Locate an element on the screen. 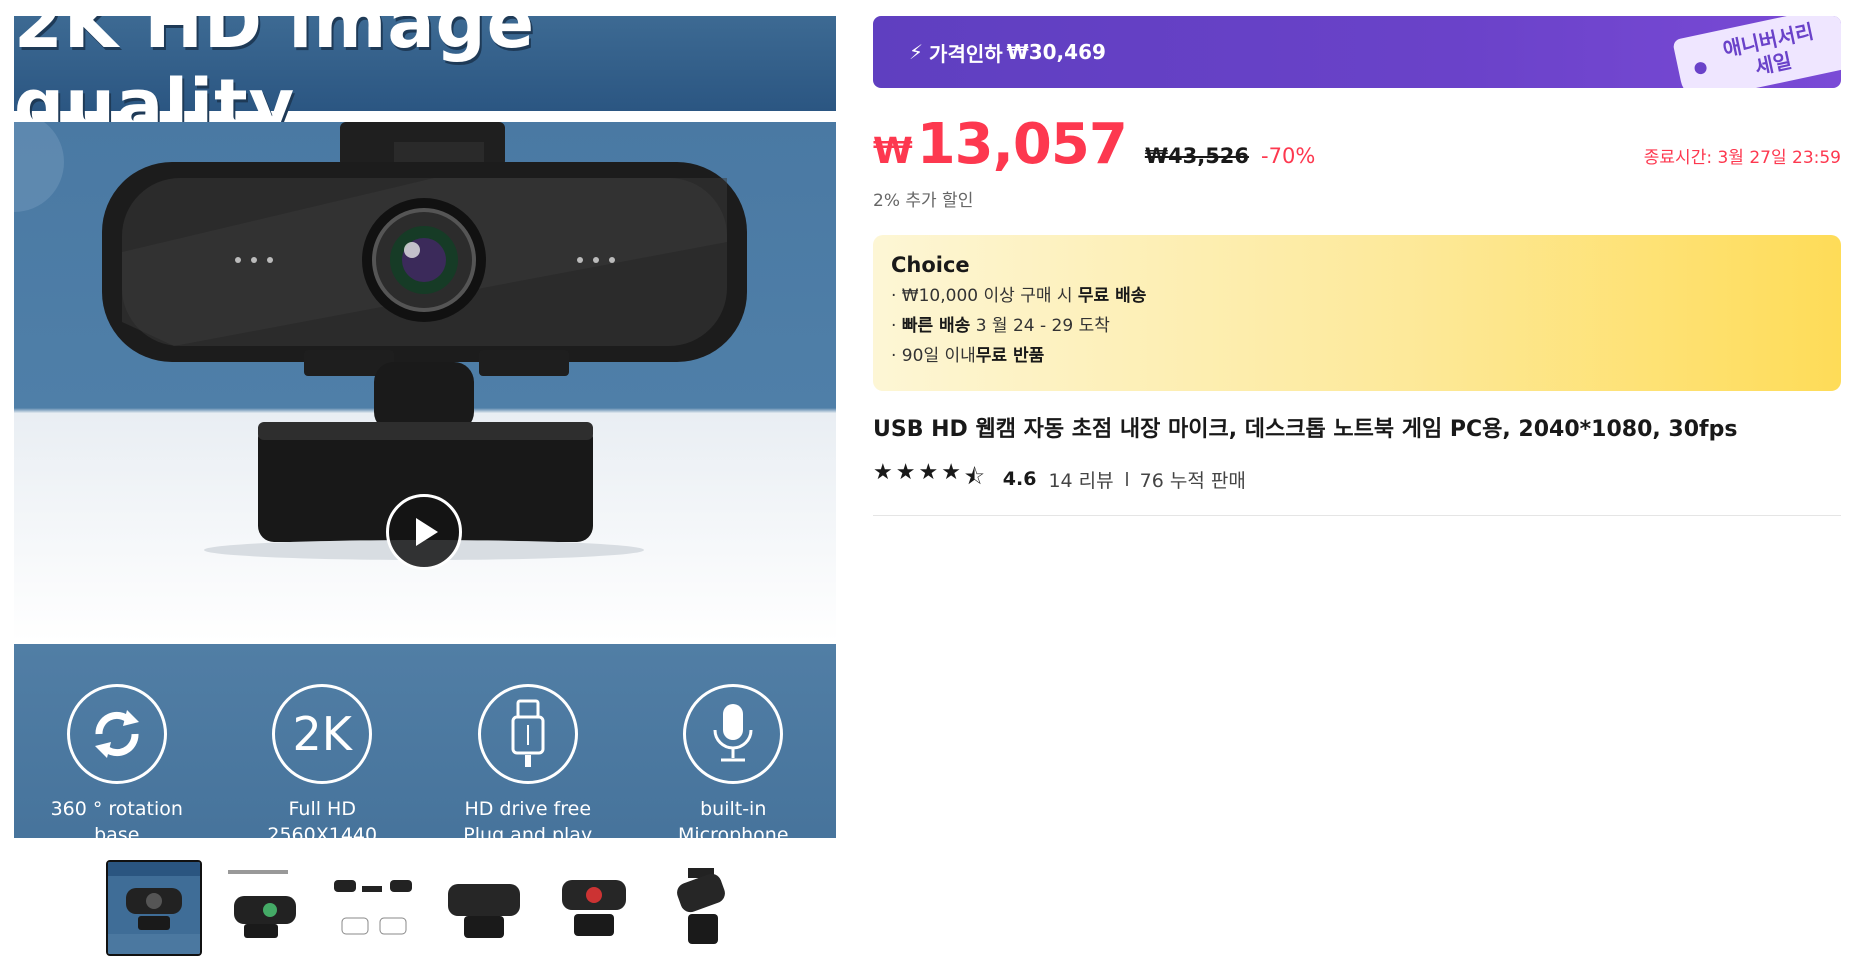 The width and height of the screenshot is (1857, 978). lightning-icon: ⚡ is located at coordinates (916, 52).